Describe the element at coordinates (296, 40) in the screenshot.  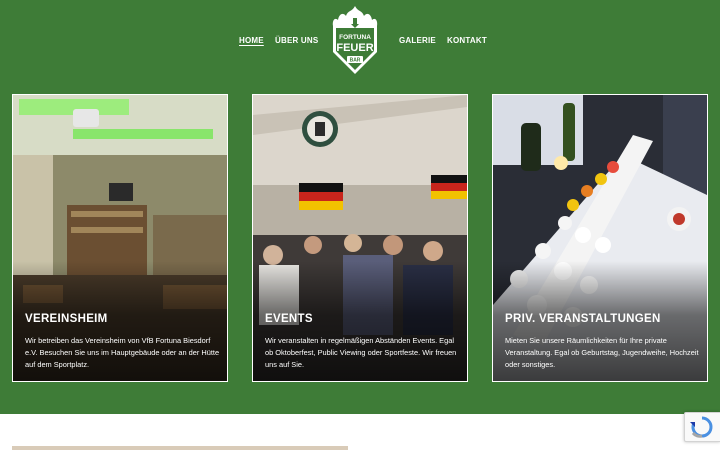
I see `nav-link-ueber-uns: ÜBER UNS` at that location.